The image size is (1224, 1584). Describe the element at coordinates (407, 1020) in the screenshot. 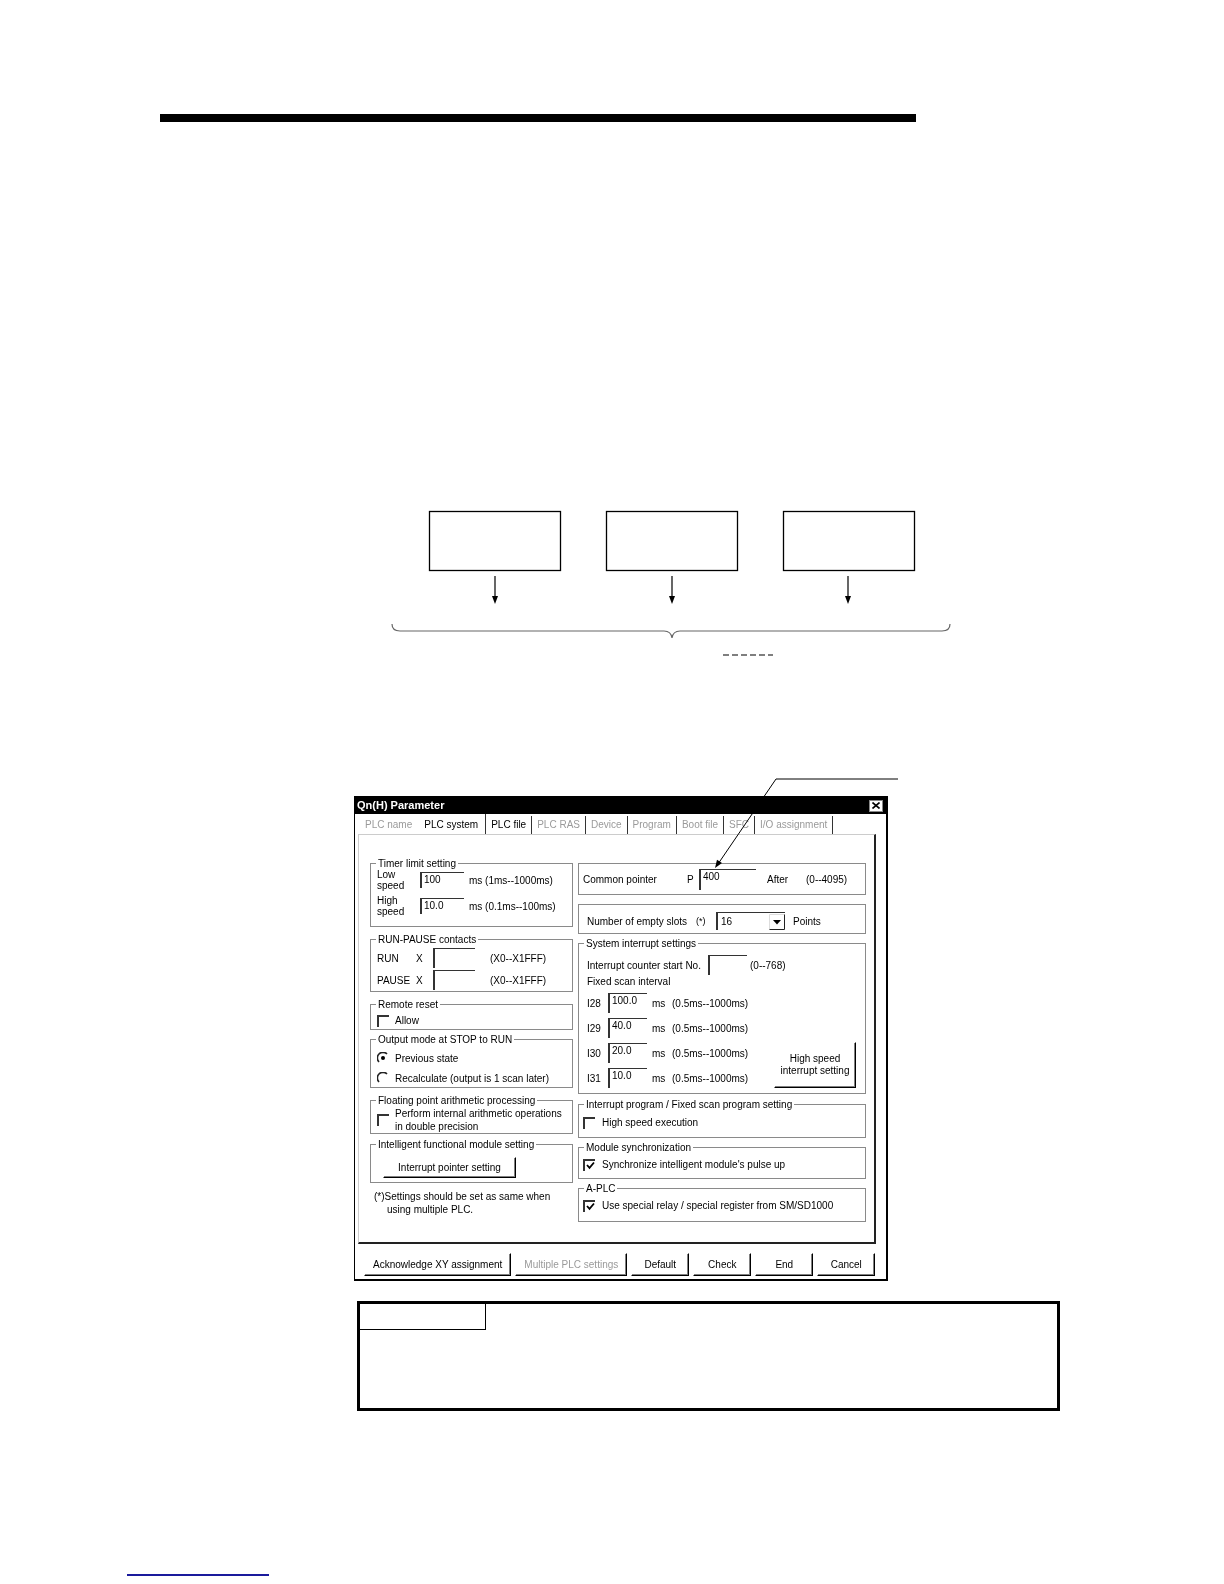

I see `checkbox-label: Allow` at that location.